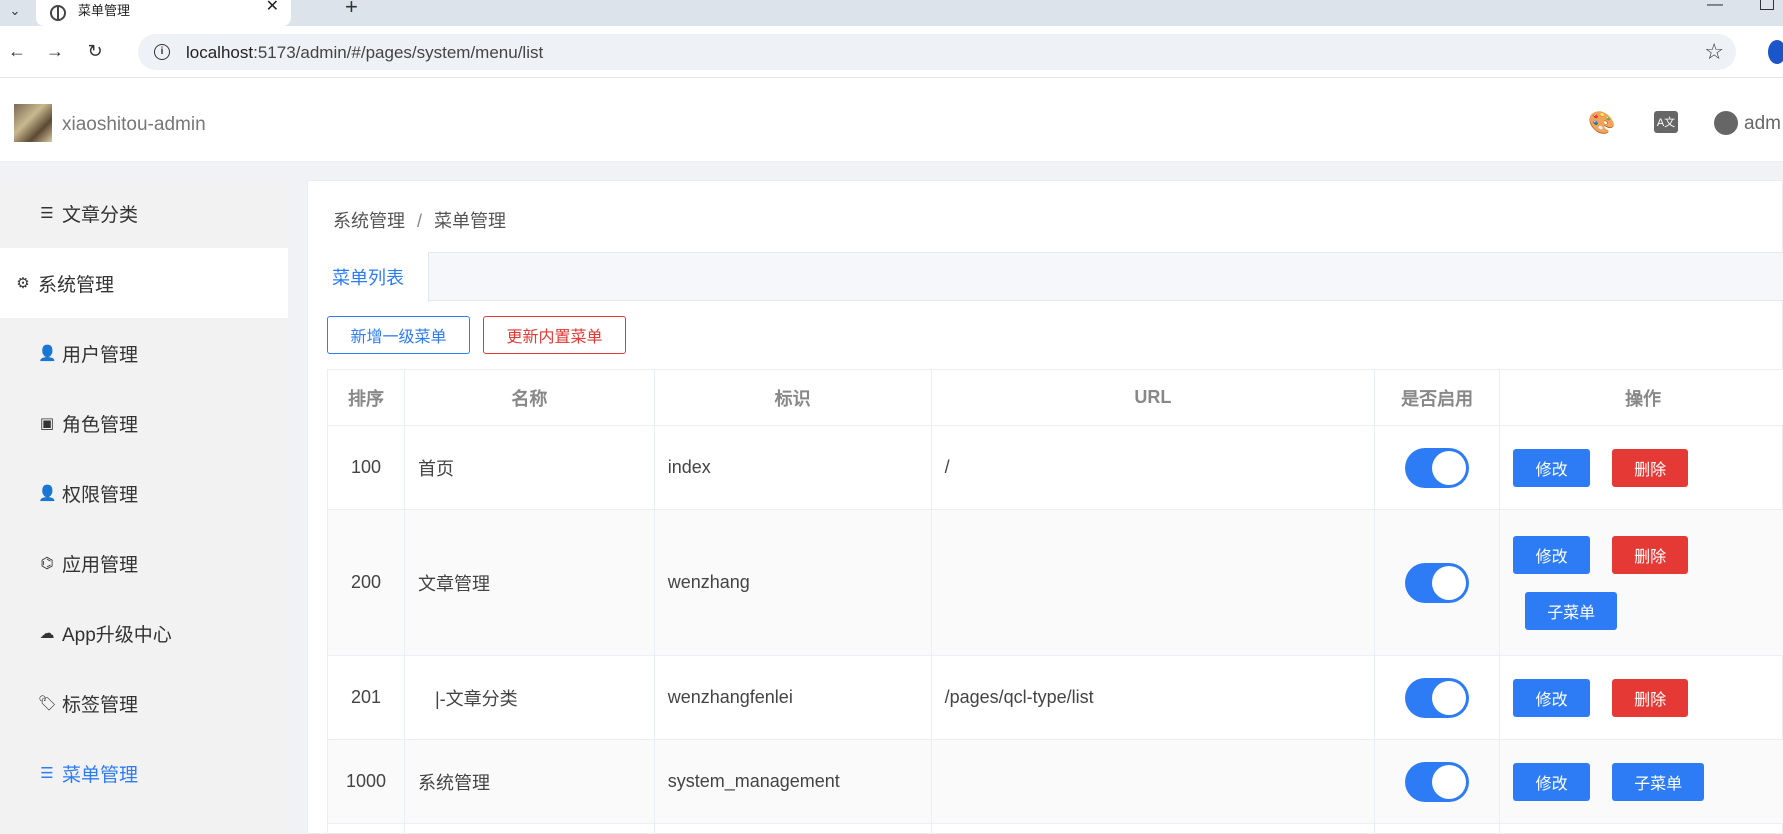 The width and height of the screenshot is (1783, 834). What do you see at coordinates (144, 563) in the screenshot?
I see `sidebar-item-apps: ⌬ 应用管理` at bounding box center [144, 563].